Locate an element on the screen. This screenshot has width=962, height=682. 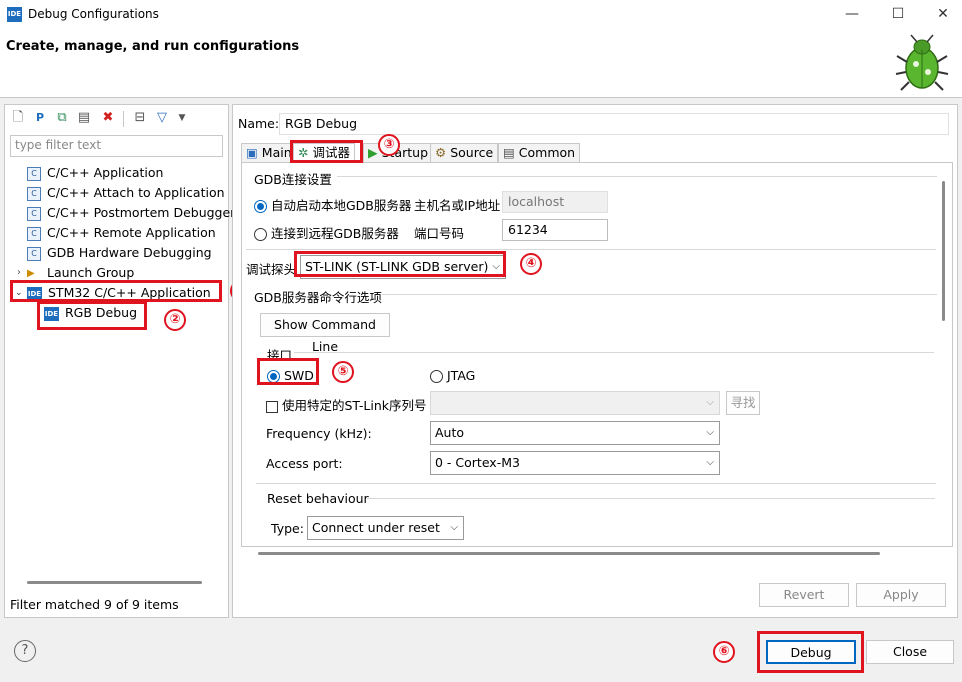
checkbox-indicator is located at coordinates (272, 406).